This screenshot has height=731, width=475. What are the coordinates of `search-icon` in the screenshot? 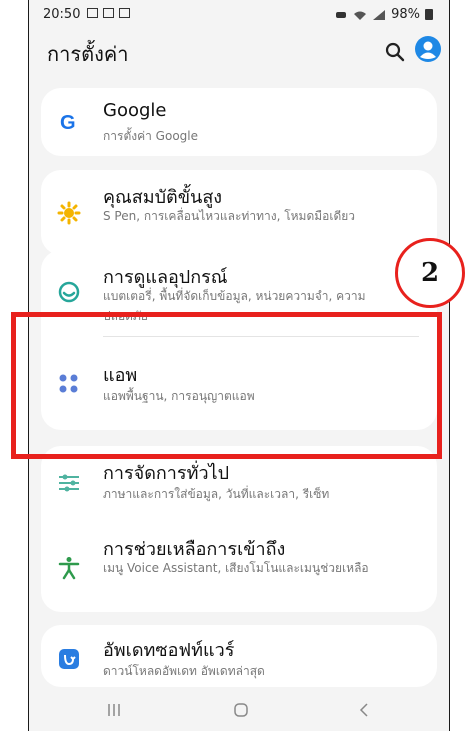 It's located at (395, 52).